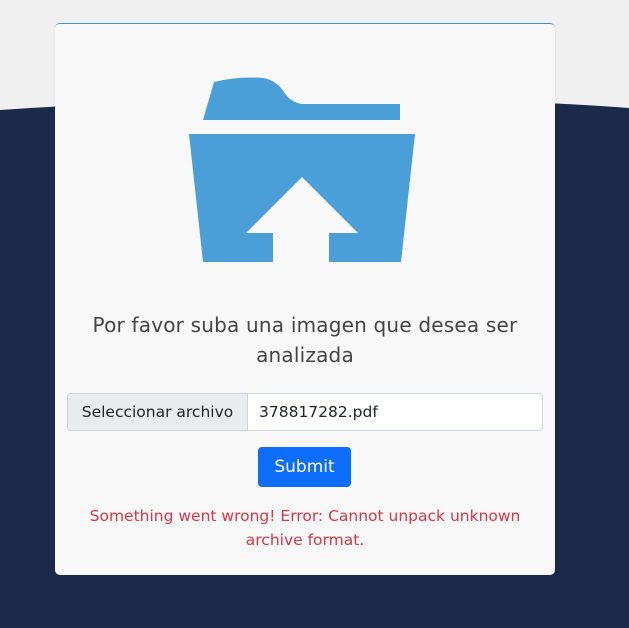 The height and width of the screenshot is (628, 629). What do you see at coordinates (158, 412) in the screenshot?
I see `select-file-button: Seleccionar archivo` at bounding box center [158, 412].